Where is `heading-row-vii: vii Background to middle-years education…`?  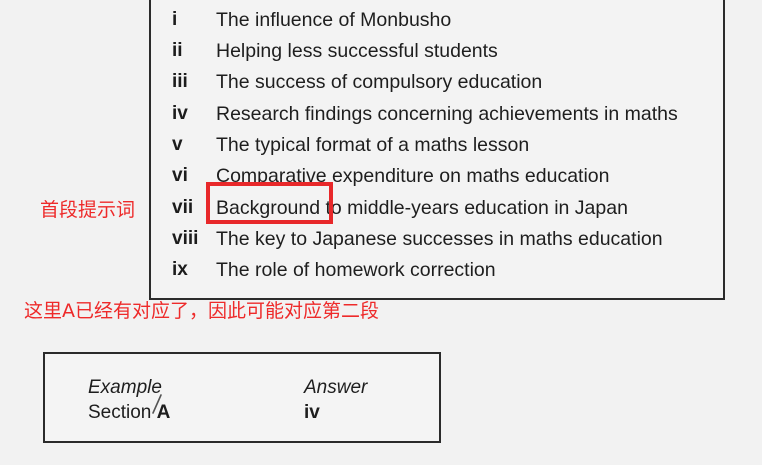 heading-row-vii: vii Background to middle-years education… is located at coordinates (400, 208).